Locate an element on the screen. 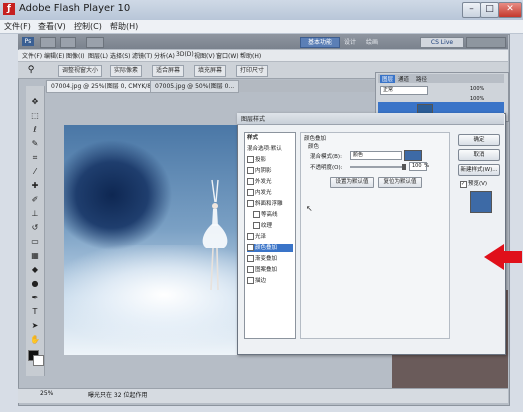 The image size is (523, 412). eraser-tool-icon: ▭ is located at coordinates (35, 241).